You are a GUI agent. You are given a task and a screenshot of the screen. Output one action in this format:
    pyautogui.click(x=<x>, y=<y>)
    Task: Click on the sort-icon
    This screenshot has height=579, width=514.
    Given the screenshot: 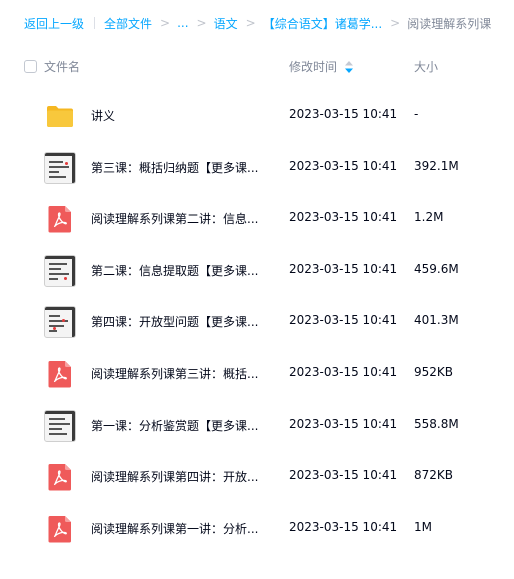 What is the action you would take?
    pyautogui.click(x=349, y=67)
    